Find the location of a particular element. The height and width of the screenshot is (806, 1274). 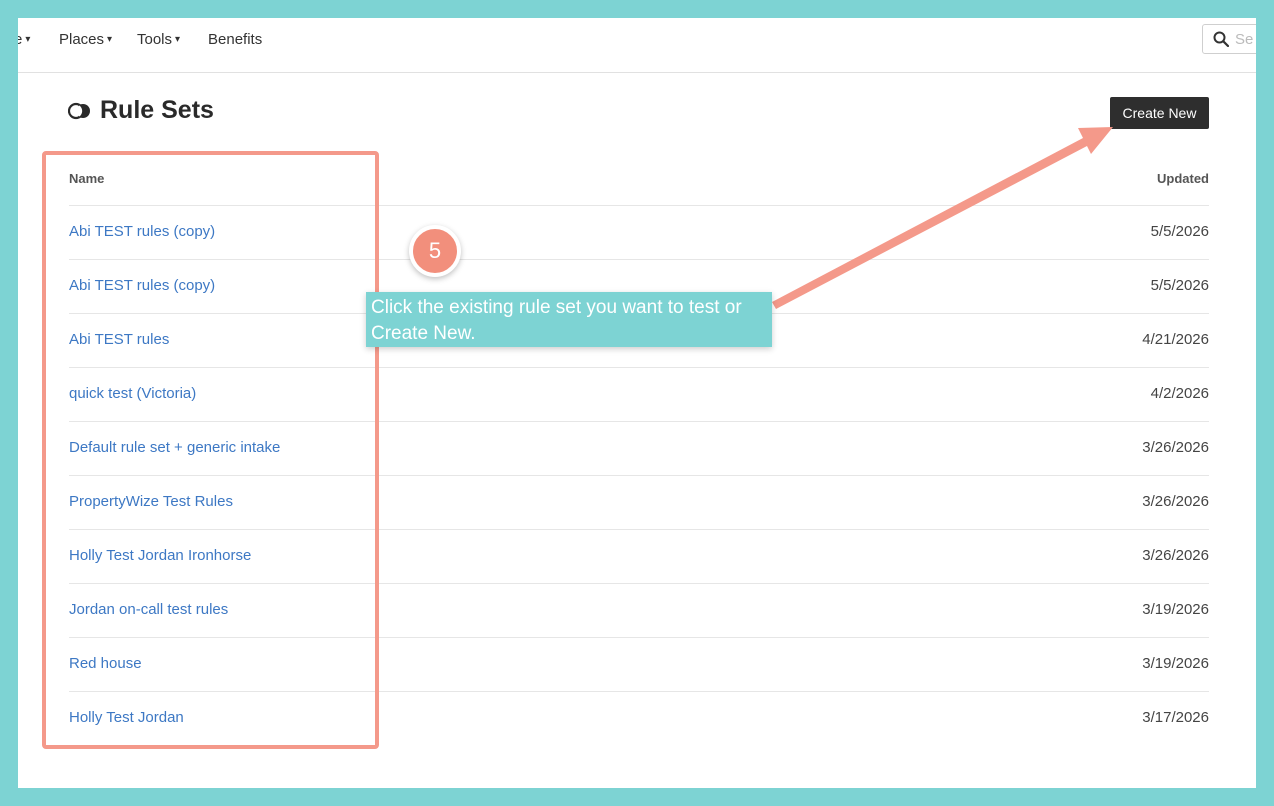

updated-date: 4/21/2026 is located at coordinates (1175, 339).